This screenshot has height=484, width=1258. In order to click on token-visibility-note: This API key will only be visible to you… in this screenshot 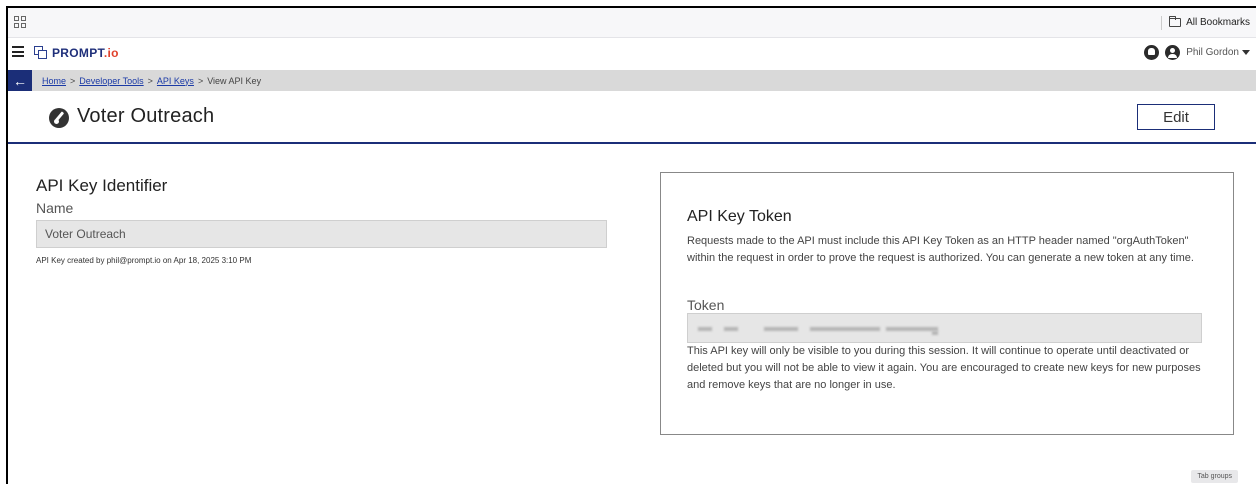, I will do `click(944, 368)`.